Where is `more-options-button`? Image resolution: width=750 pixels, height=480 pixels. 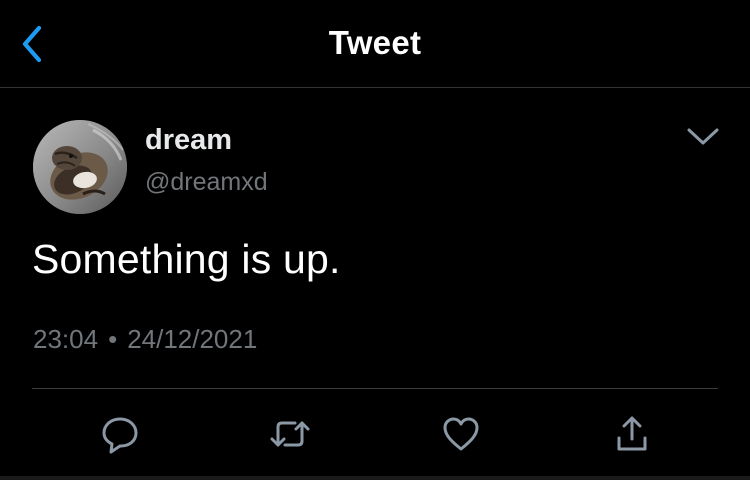
more-options-button is located at coordinates (703, 137).